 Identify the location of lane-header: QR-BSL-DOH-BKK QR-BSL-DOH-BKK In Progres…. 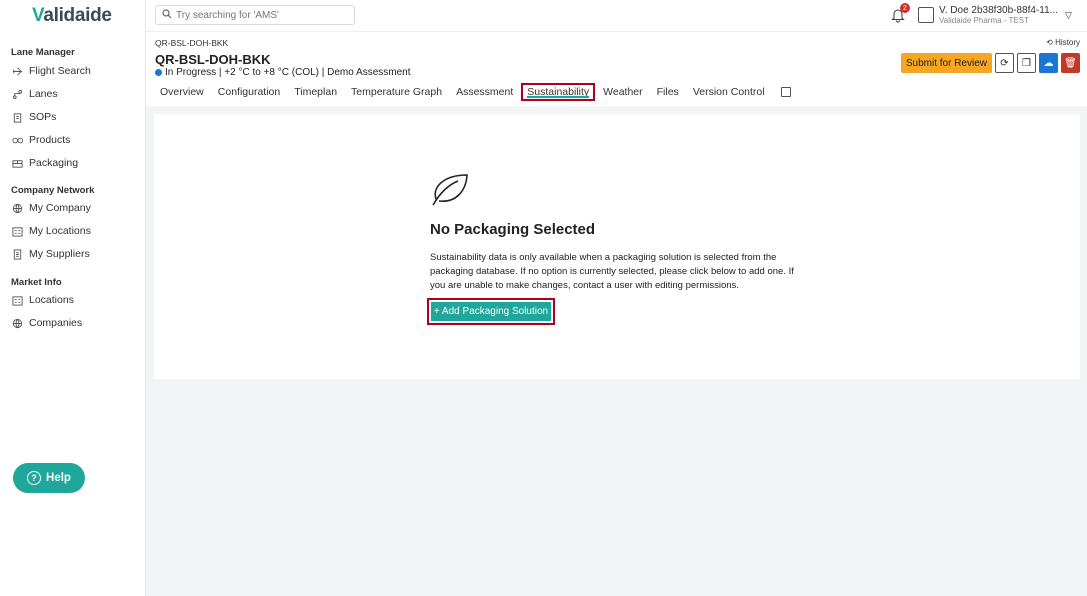
(616, 69).